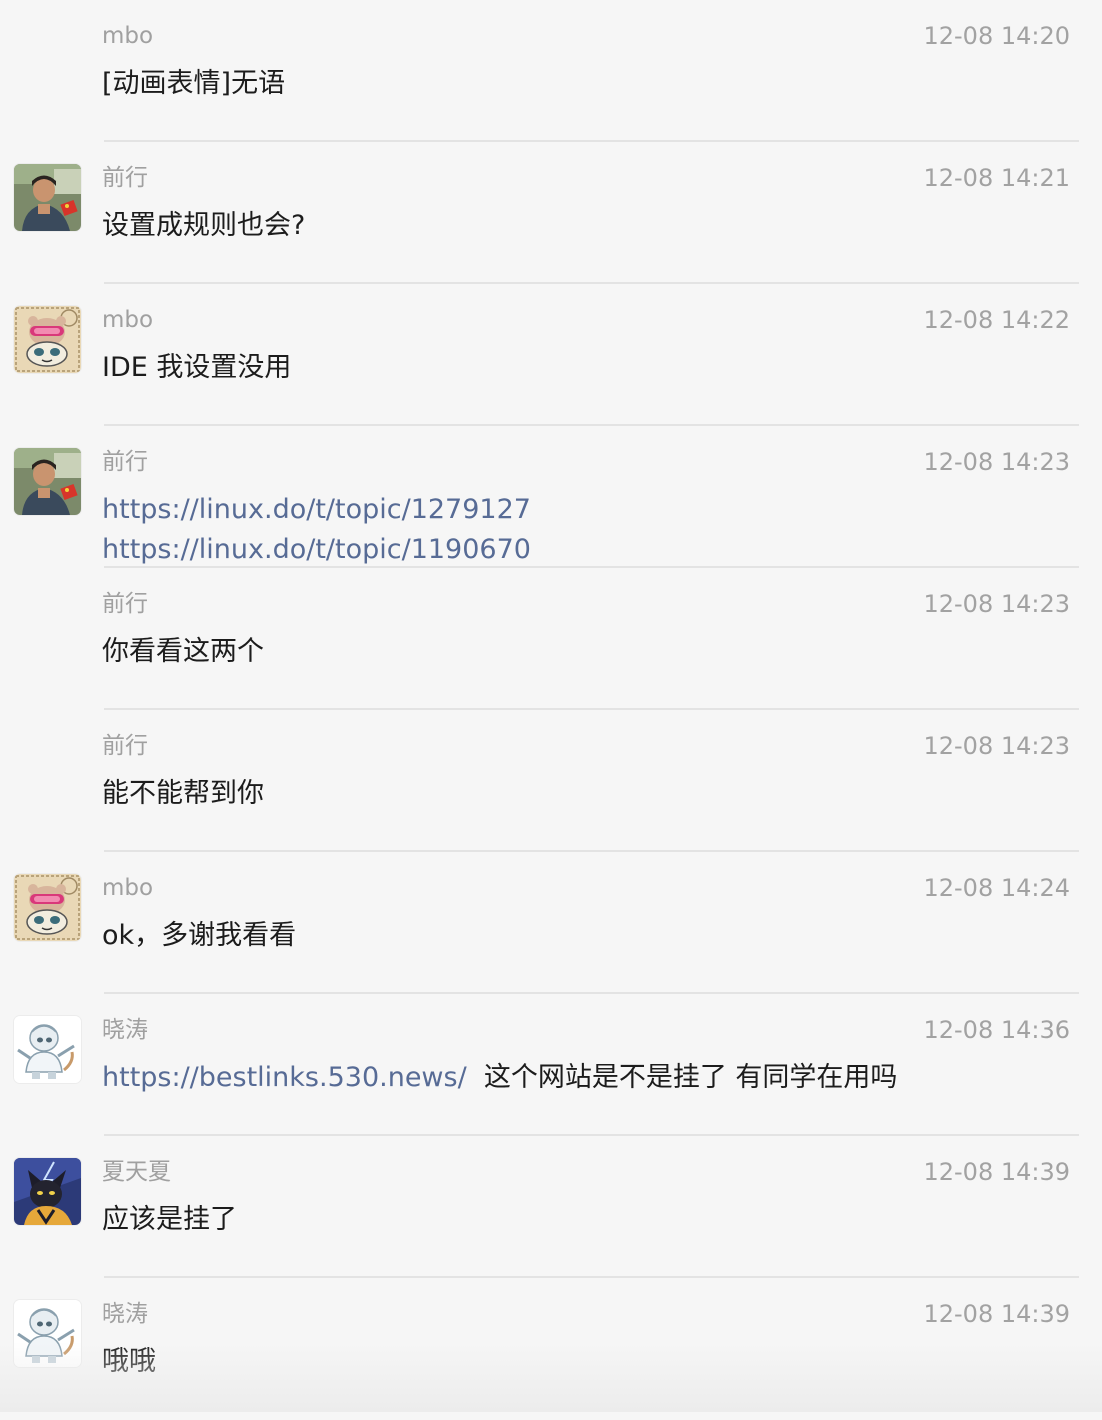  What do you see at coordinates (582, 550) in the screenshot?
I see `message-line: https://linux.do/t/topic/1190670` at bounding box center [582, 550].